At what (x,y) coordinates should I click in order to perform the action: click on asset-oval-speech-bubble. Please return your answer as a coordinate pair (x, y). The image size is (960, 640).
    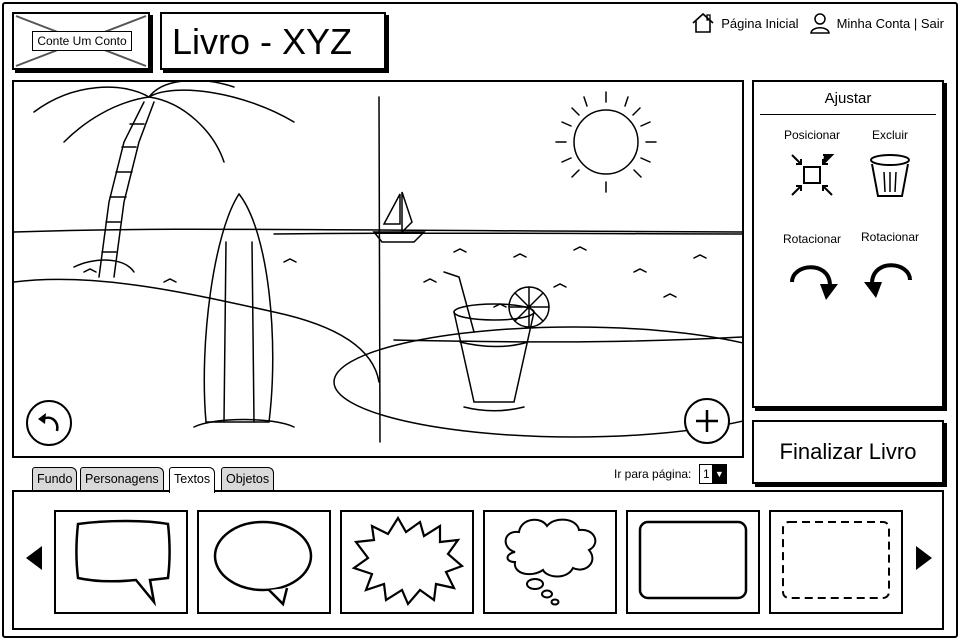
    Looking at the image, I should click on (264, 562).